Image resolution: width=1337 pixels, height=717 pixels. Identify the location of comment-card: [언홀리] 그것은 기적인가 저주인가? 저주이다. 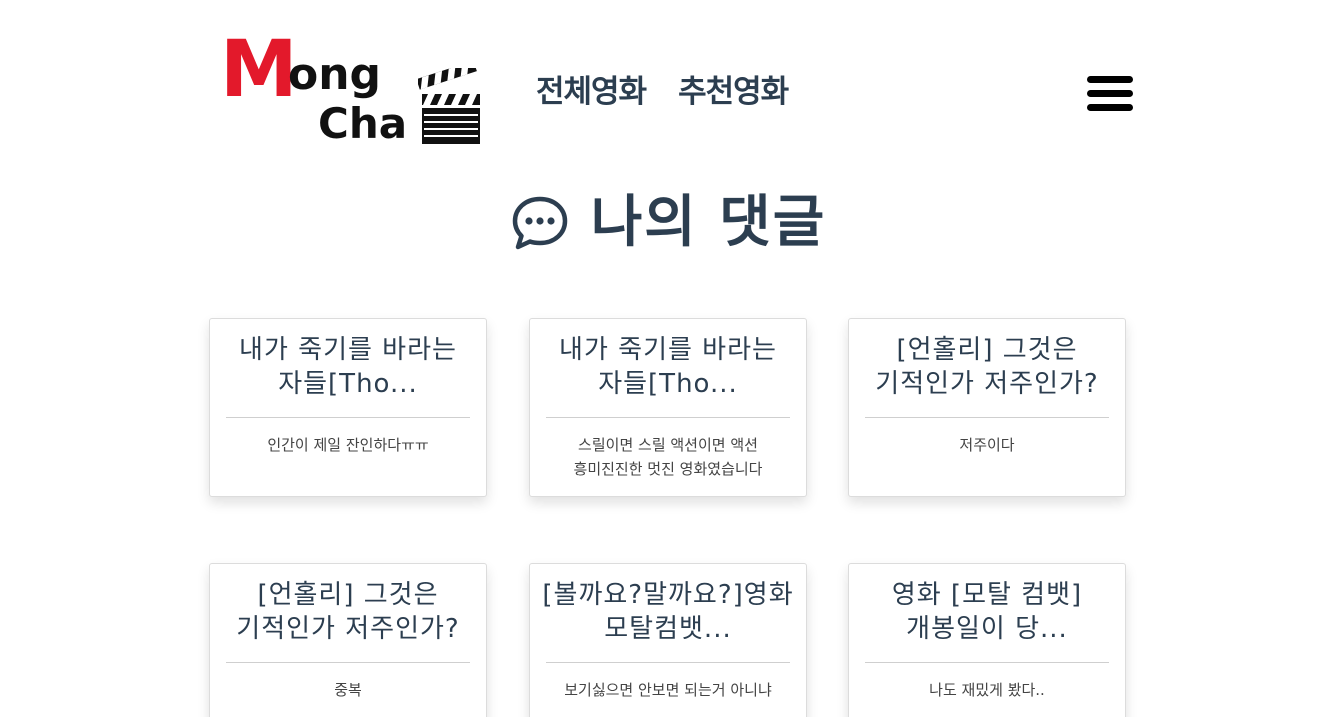
(987, 407).